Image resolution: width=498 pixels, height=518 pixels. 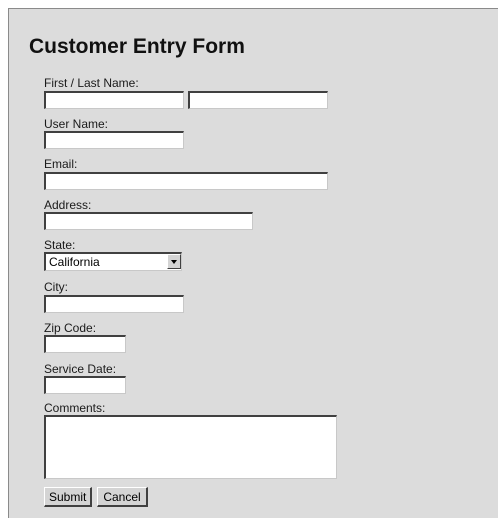 What do you see at coordinates (85, 344) in the screenshot?
I see `zip-input` at bounding box center [85, 344].